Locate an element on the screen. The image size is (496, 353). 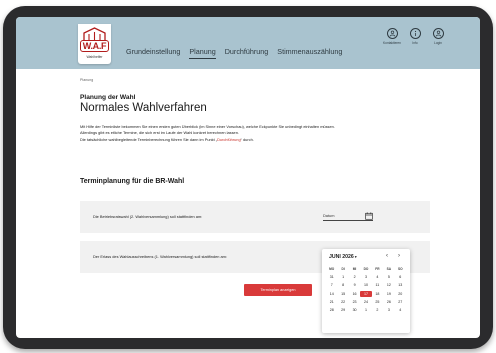
calendar-day: 7 is located at coordinates (331, 285).